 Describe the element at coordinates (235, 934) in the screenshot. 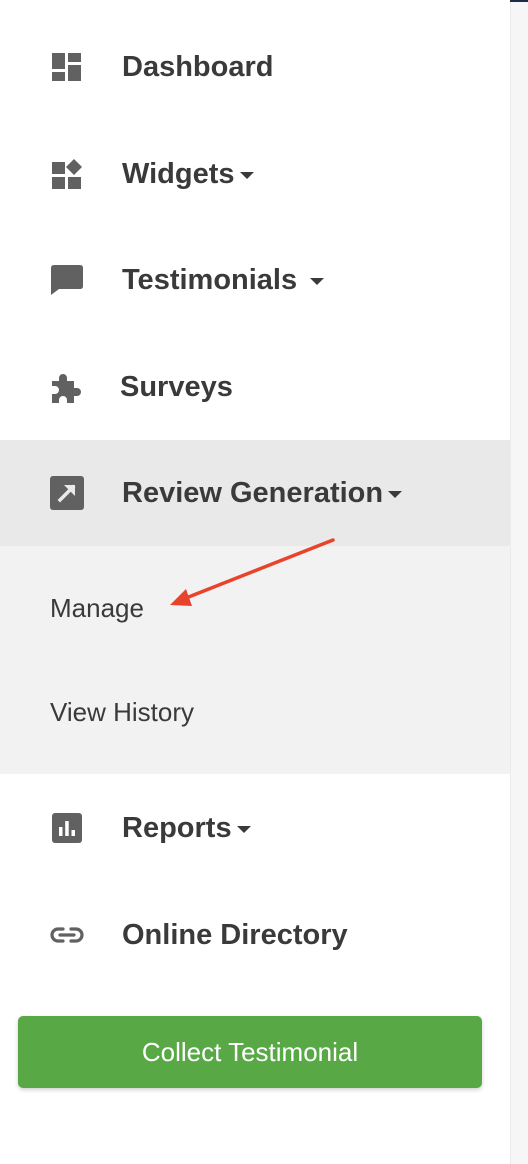

I see `sidebar-item-label: Online Directory` at that location.